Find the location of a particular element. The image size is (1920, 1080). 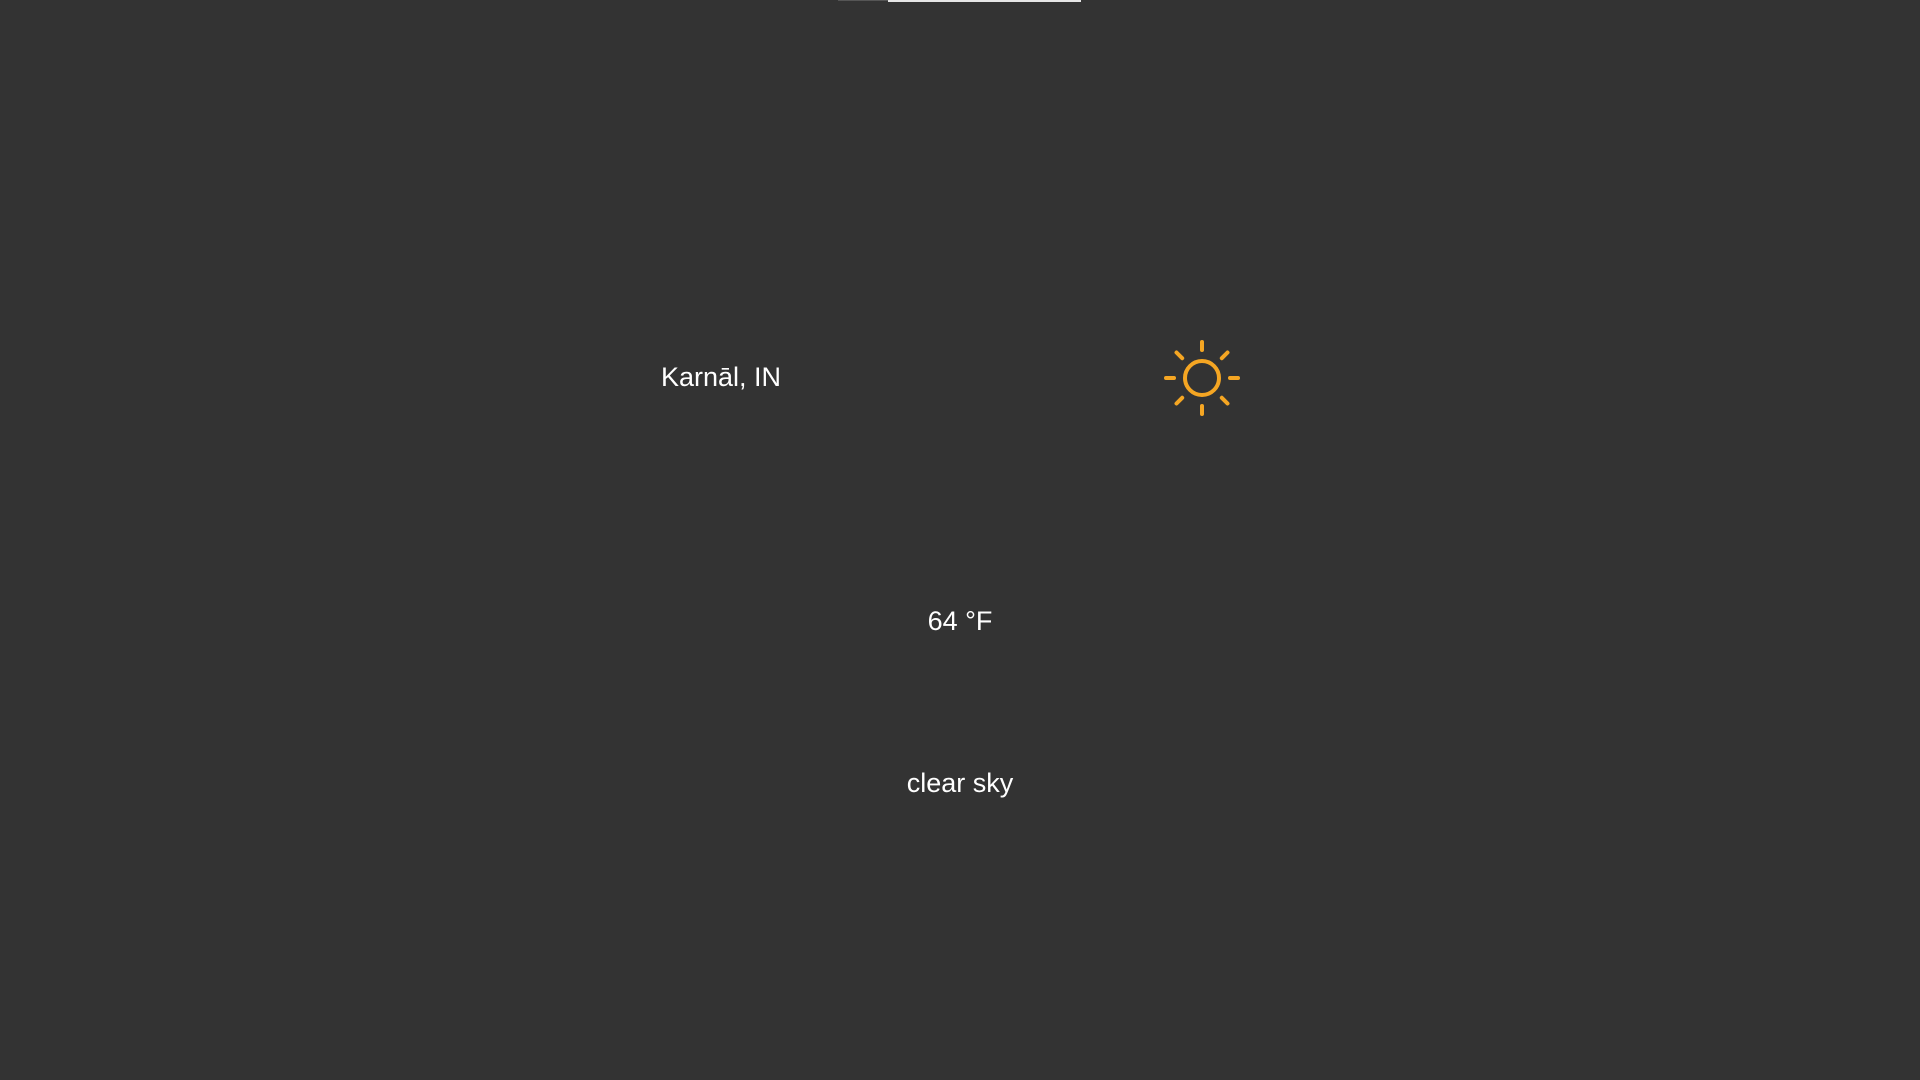

temperature-value: 64 °F is located at coordinates (960, 621).